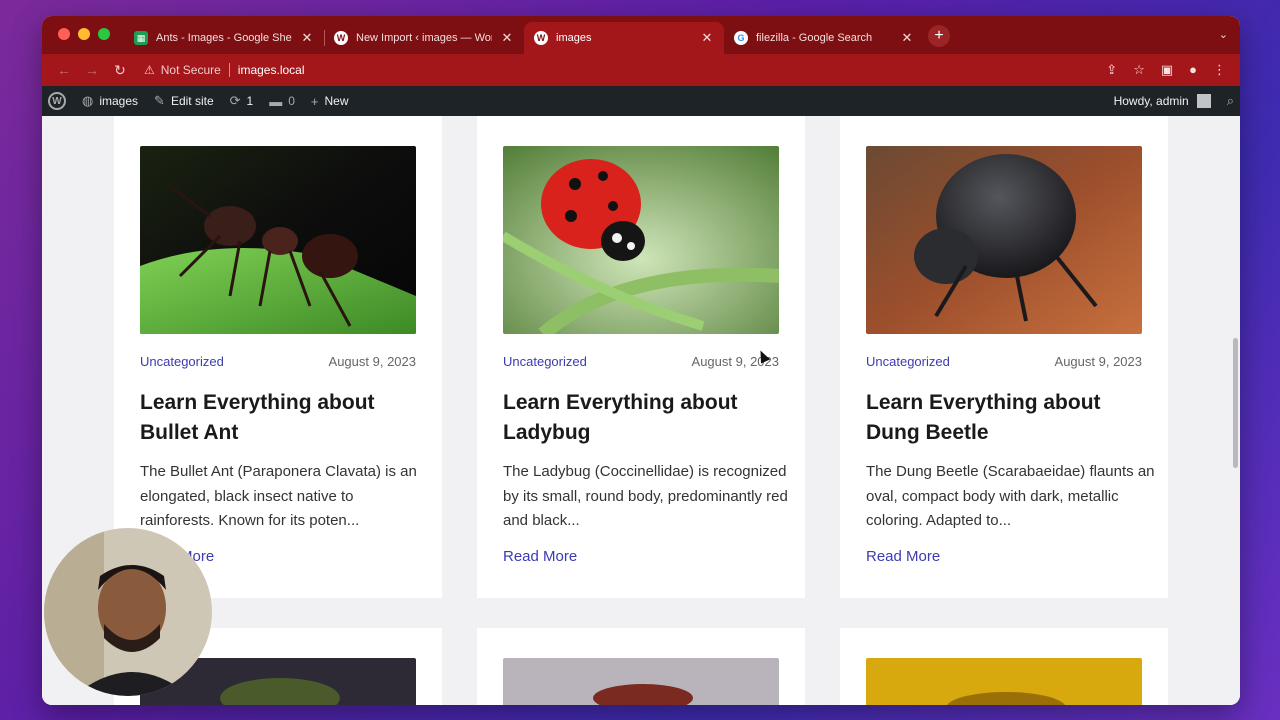 This screenshot has height=720, width=1280. What do you see at coordinates (314, 101) in the screenshot?
I see `plus-icon: +` at bounding box center [314, 101].